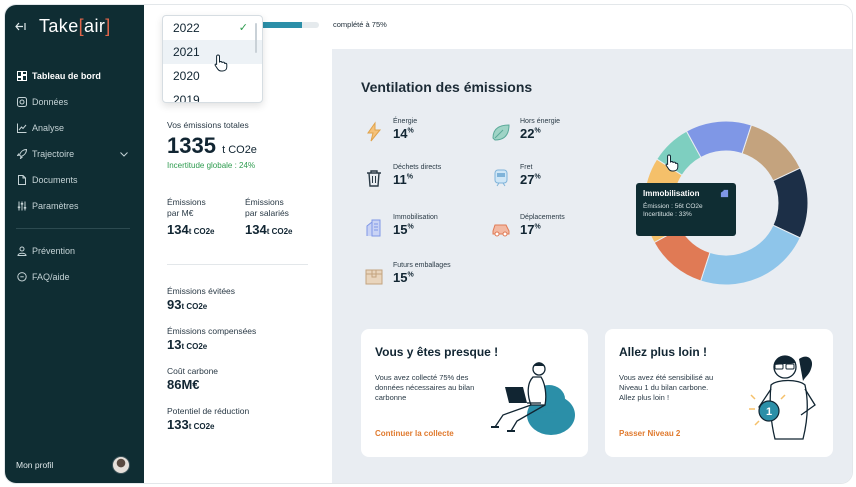 Image resolution: width=856 pixels, height=487 pixels. Describe the element at coordinates (74, 102) in the screenshot. I see `sidebar-item-donnees: Données` at that location.